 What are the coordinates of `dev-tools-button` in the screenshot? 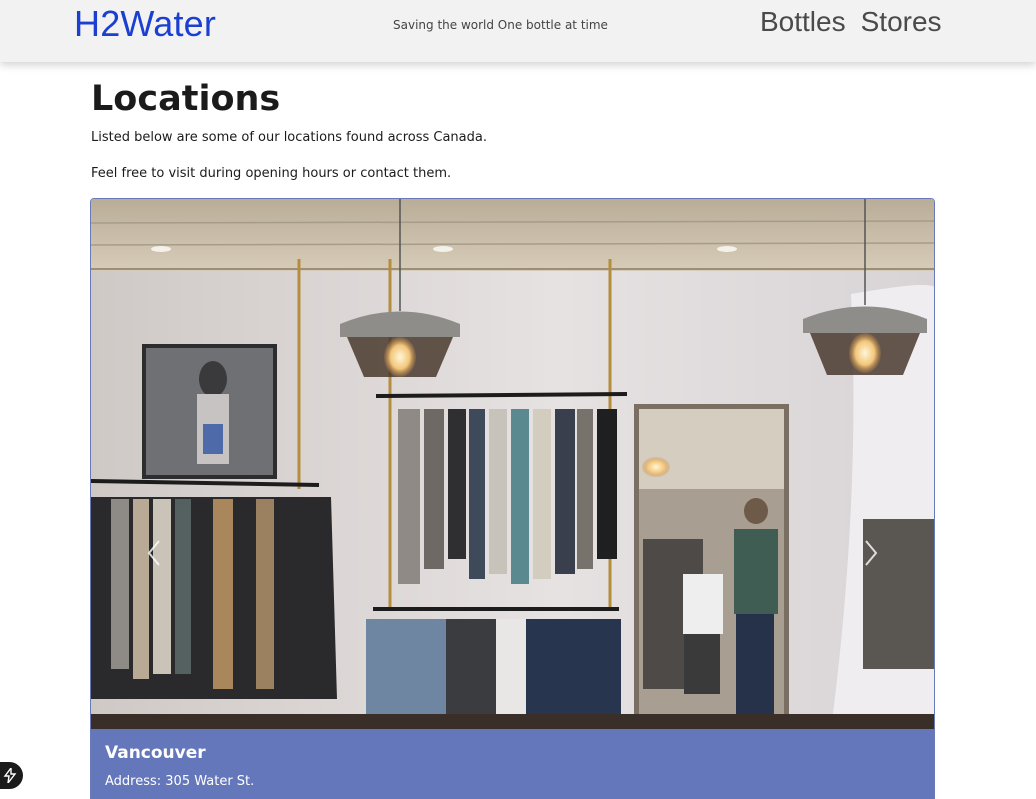 It's located at (11, 775).